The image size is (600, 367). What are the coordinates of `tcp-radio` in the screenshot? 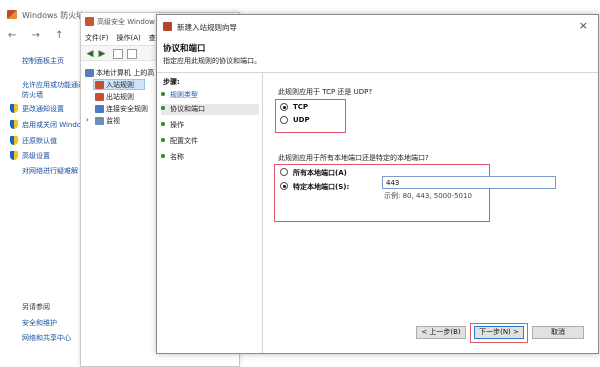 It's located at (284, 107).